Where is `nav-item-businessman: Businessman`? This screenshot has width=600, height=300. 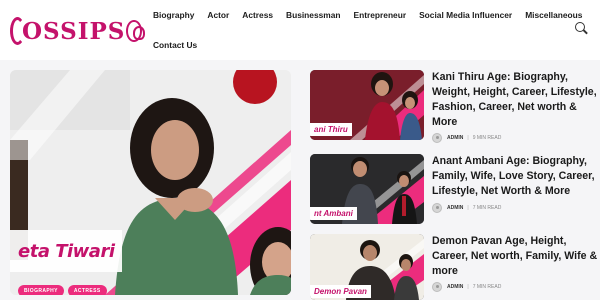 nav-item-businessman: Businessman is located at coordinates (313, 15).